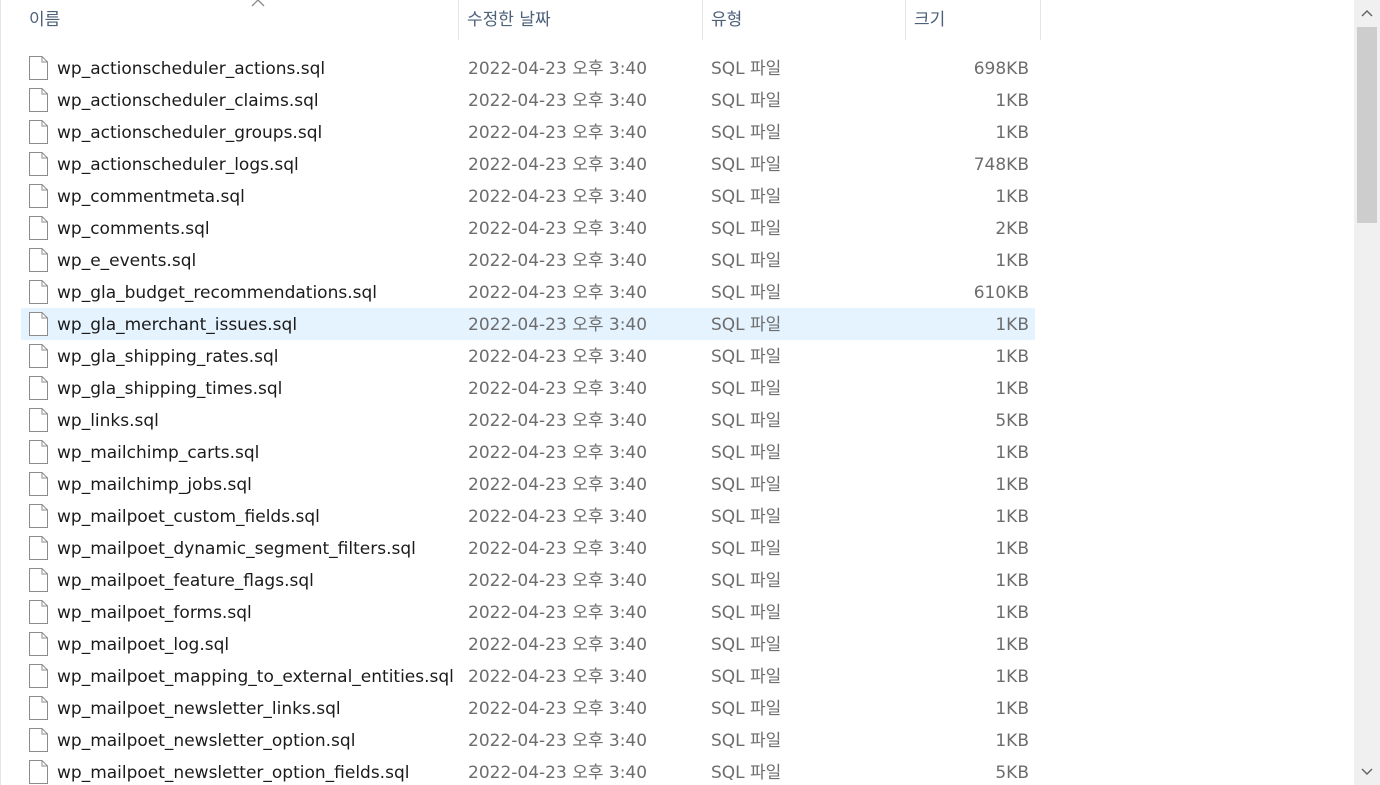 Image resolution: width=1380 pixels, height=785 pixels. What do you see at coordinates (127, 261) in the screenshot?
I see `file-name: wp_e_events.sql` at bounding box center [127, 261].